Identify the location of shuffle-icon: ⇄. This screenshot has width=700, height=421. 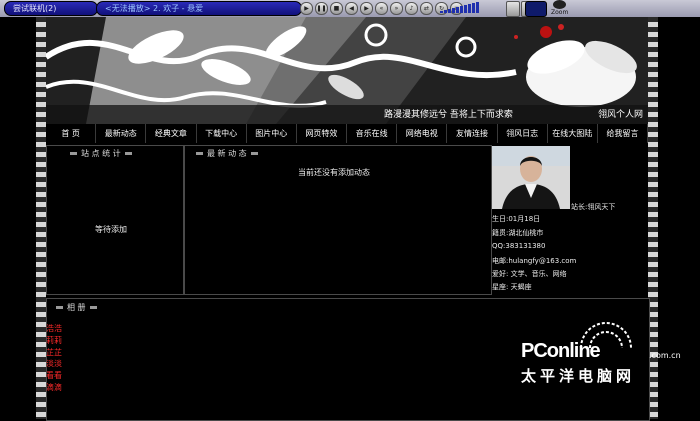
(426, 8).